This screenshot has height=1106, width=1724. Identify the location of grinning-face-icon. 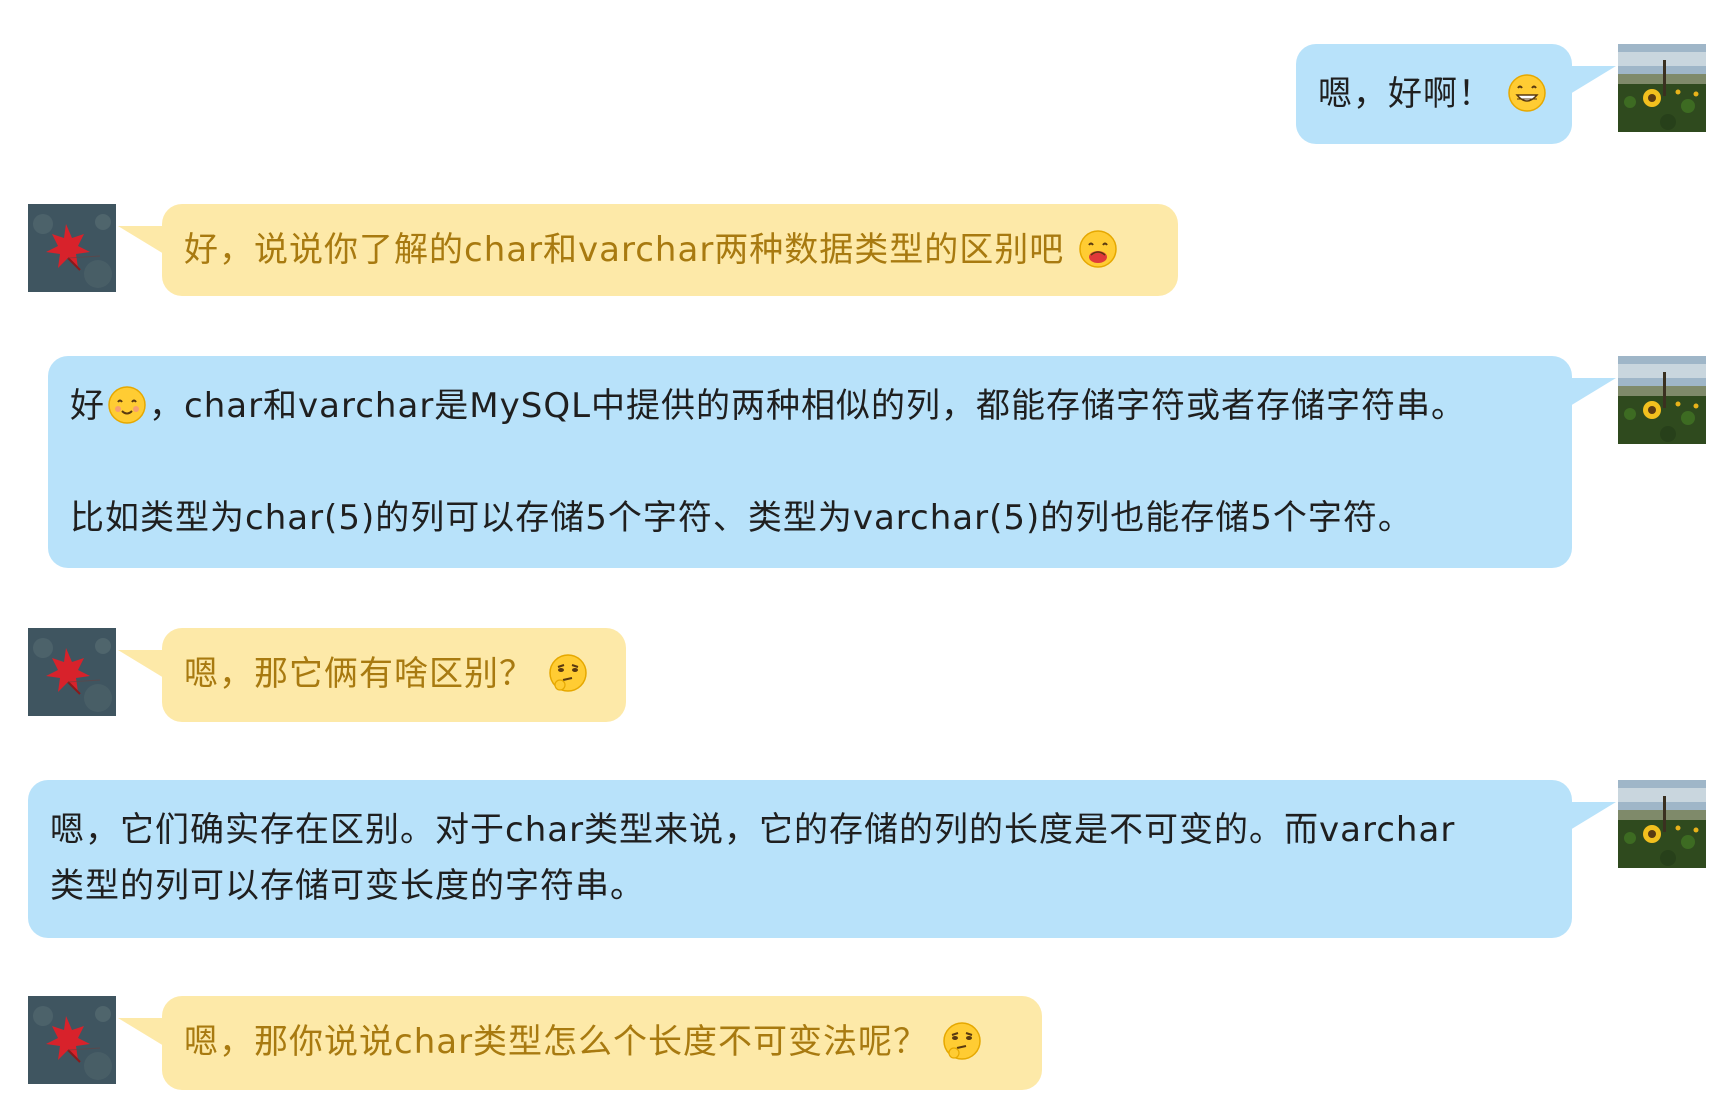
(1527, 93).